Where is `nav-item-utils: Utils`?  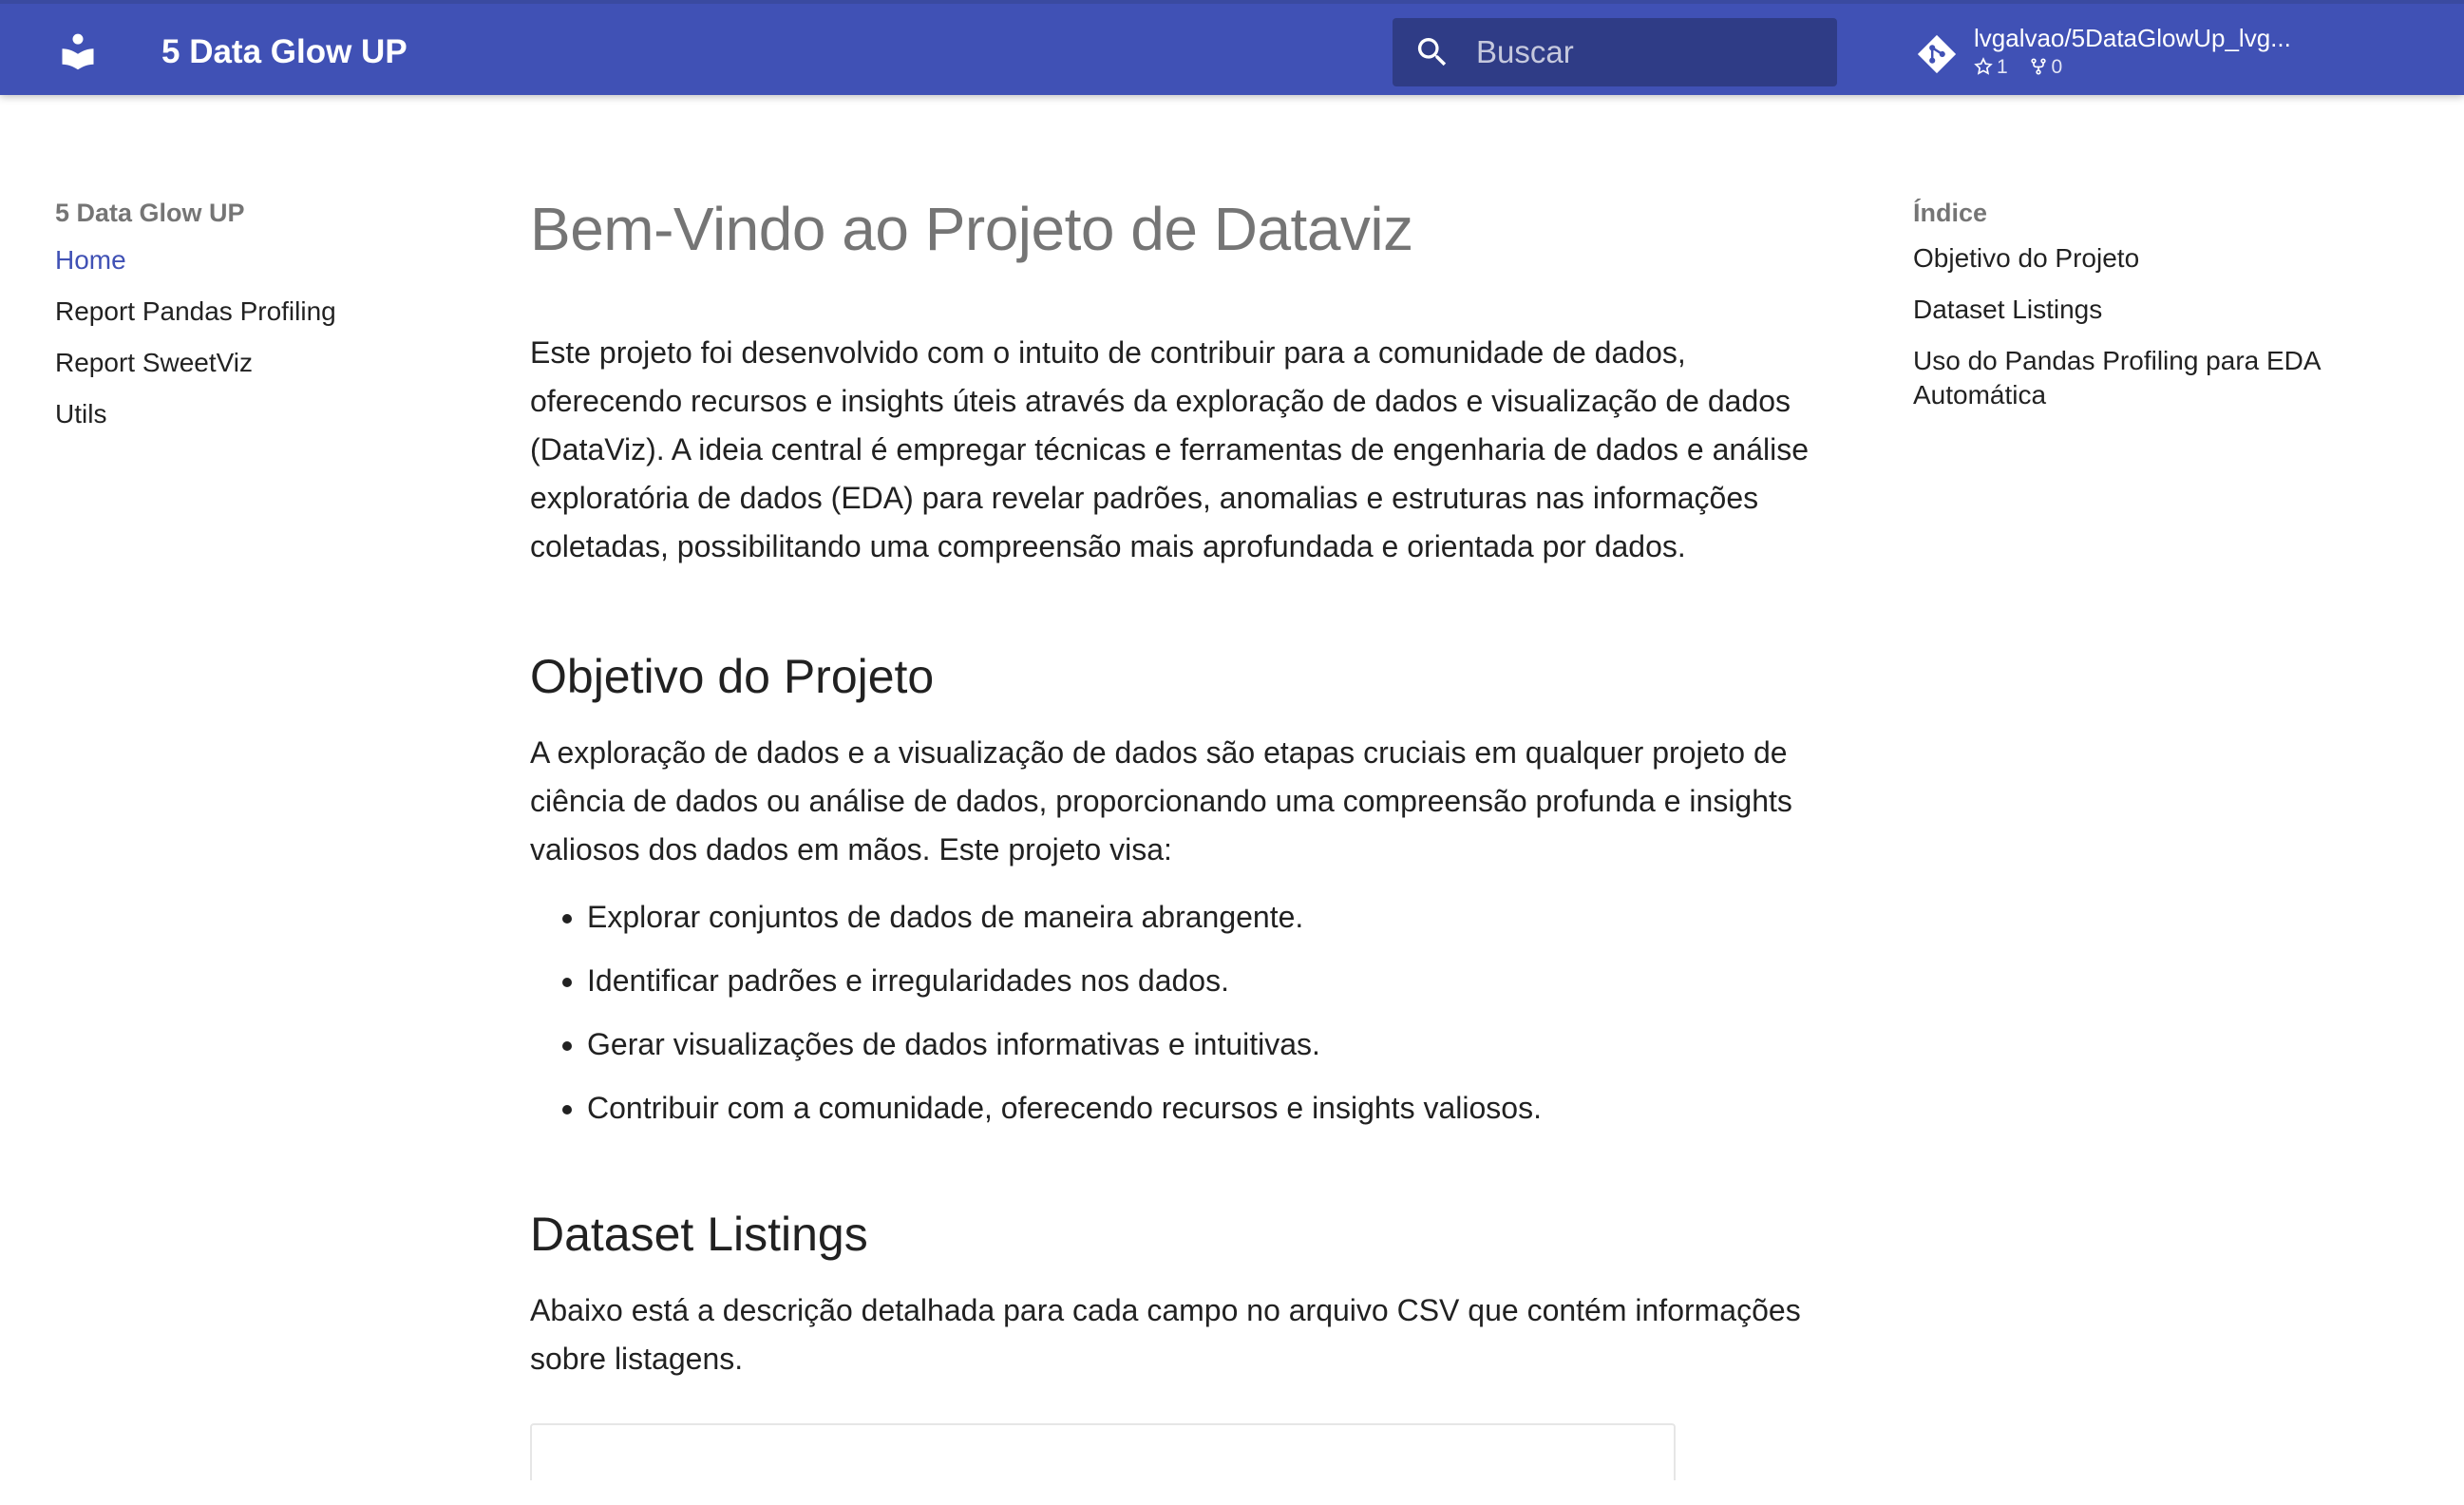 nav-item-utils: Utils is located at coordinates (254, 414).